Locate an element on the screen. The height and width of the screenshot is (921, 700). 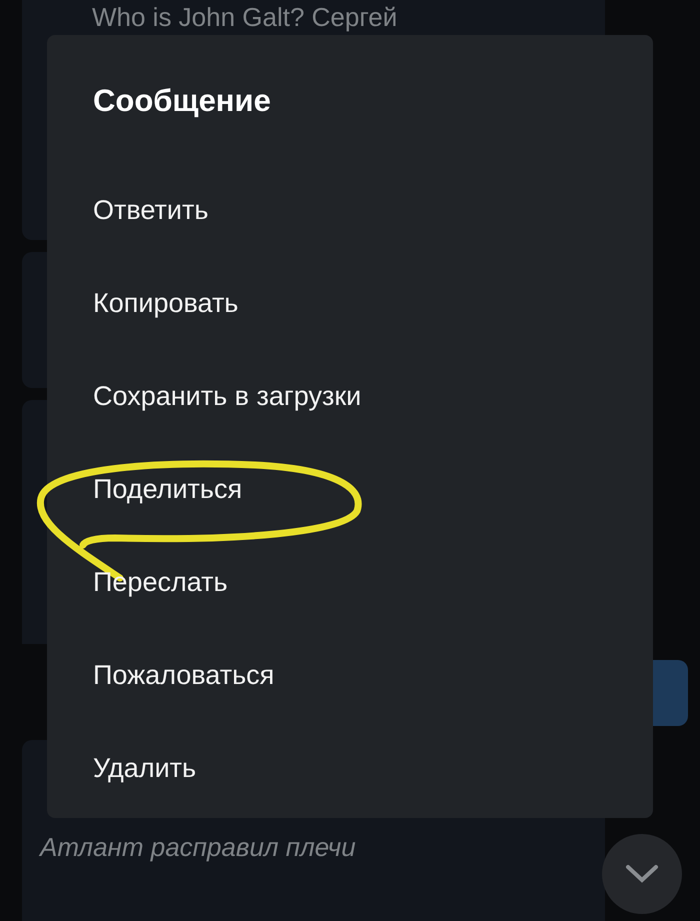
message-text: Who is John Galt? Сергей is located at coordinates (245, 17).